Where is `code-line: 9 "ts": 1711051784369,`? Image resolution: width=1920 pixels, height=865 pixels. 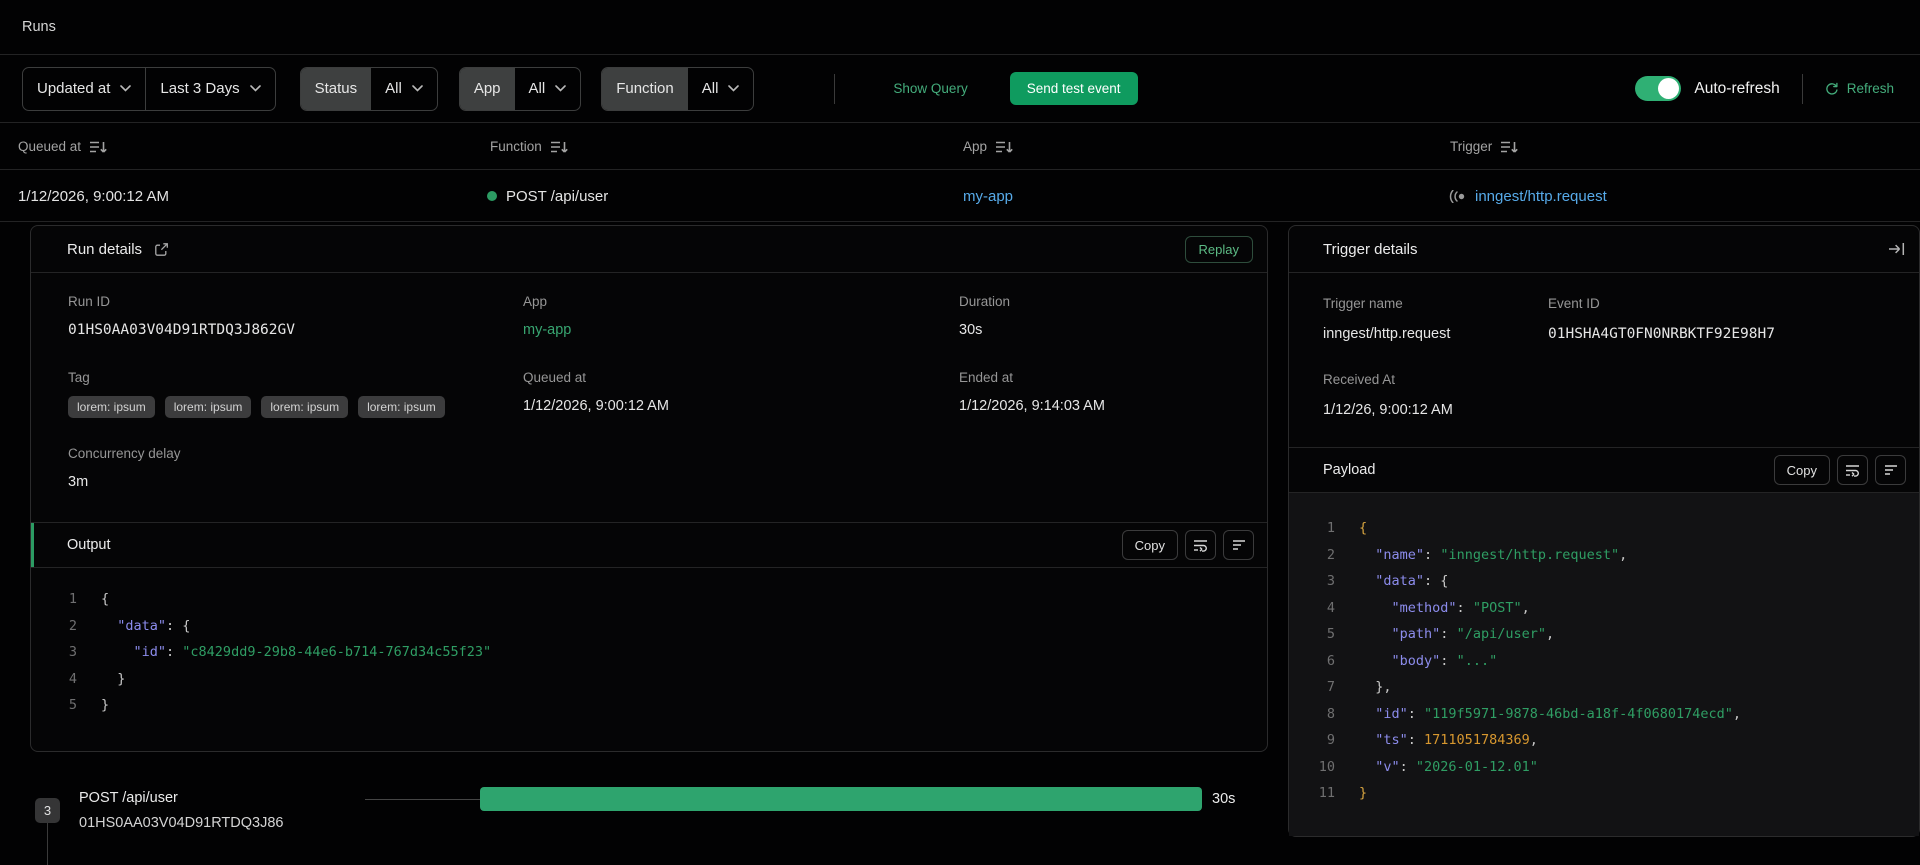 code-line: 9 "ts": 1711051784369, is located at coordinates (1604, 740).